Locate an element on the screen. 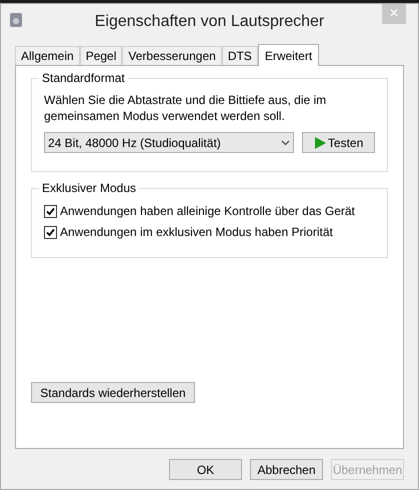 Image resolution: width=419 pixels, height=490 pixels. tab: Verbesserungen is located at coordinates (172, 55).